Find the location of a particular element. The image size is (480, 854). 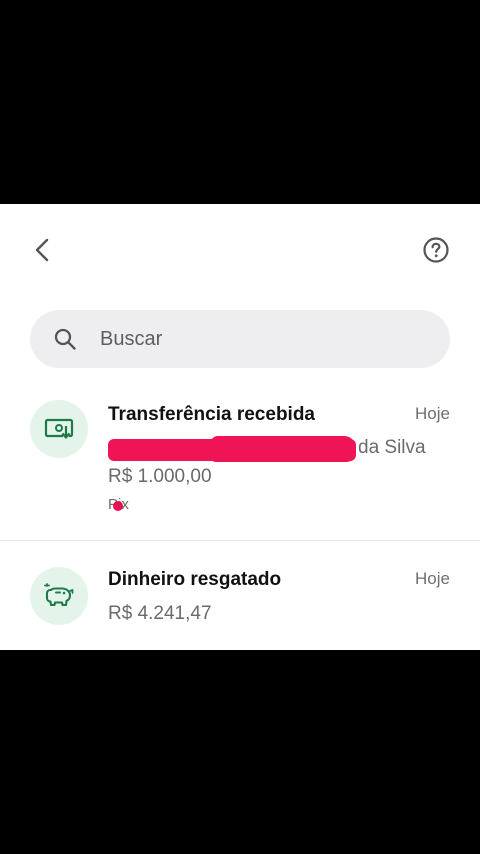

search-bar is located at coordinates (240, 339).